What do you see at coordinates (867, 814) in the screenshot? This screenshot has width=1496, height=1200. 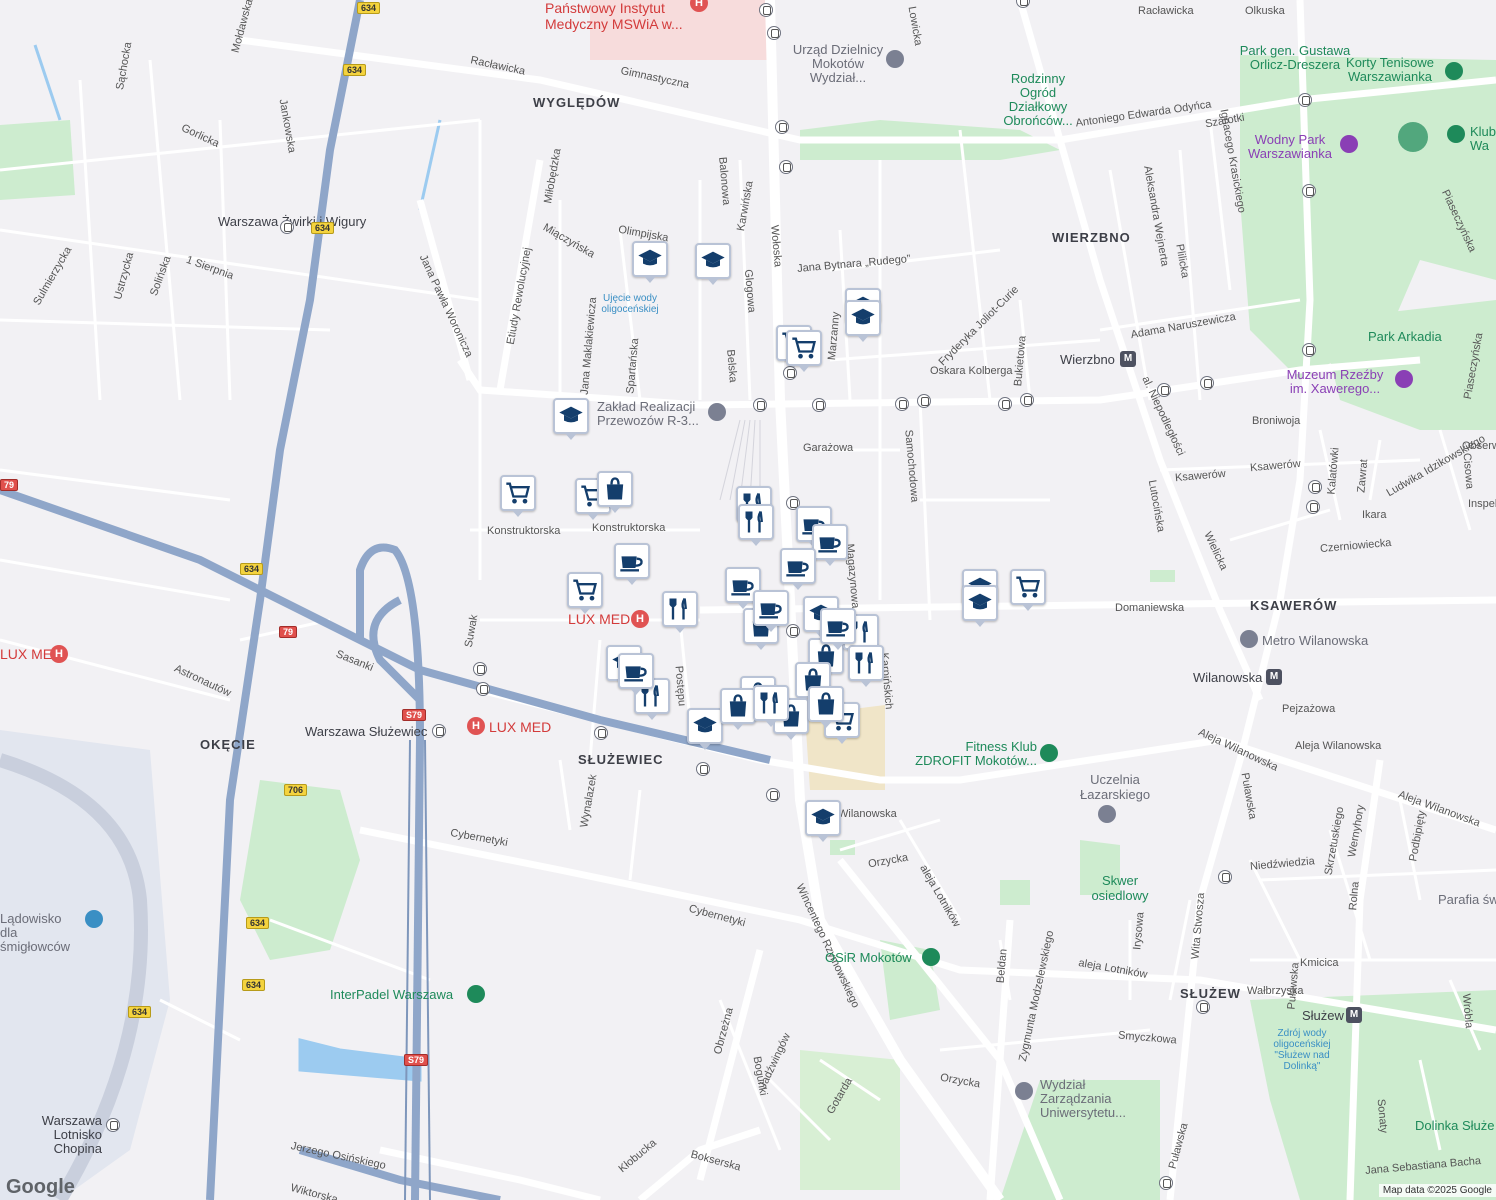 I see `road-label: Wilanowska` at bounding box center [867, 814].